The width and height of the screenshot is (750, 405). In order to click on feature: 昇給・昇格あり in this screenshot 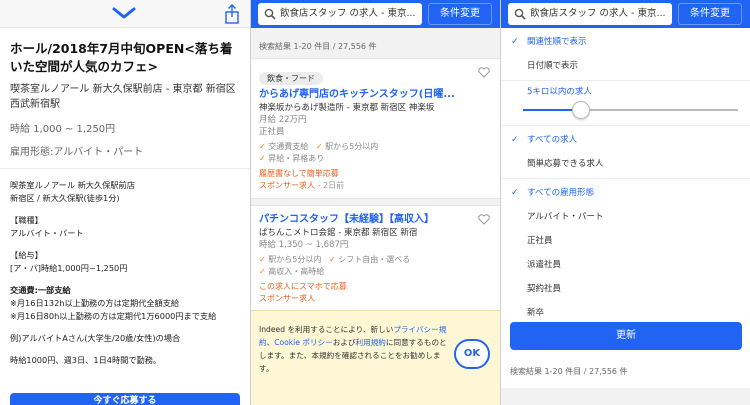, I will do `click(296, 158)`.